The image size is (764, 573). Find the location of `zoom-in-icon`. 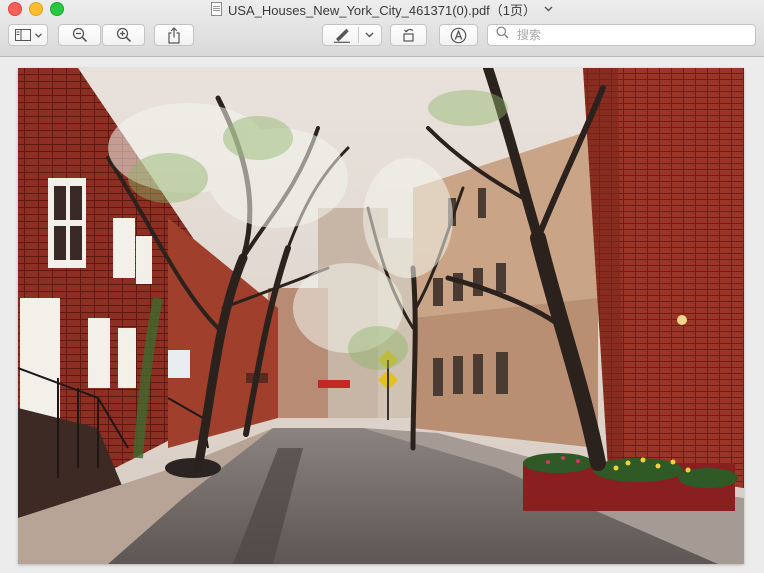

zoom-in-icon is located at coordinates (124, 35).